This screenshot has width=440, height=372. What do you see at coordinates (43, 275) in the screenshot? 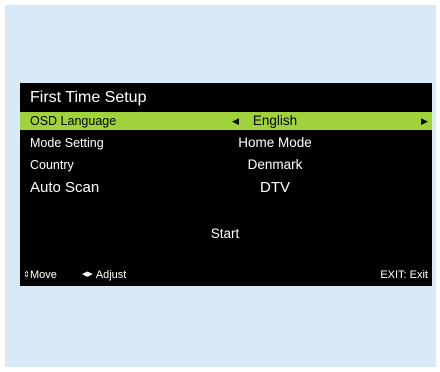
I see `move-hint-label: Move` at bounding box center [43, 275].